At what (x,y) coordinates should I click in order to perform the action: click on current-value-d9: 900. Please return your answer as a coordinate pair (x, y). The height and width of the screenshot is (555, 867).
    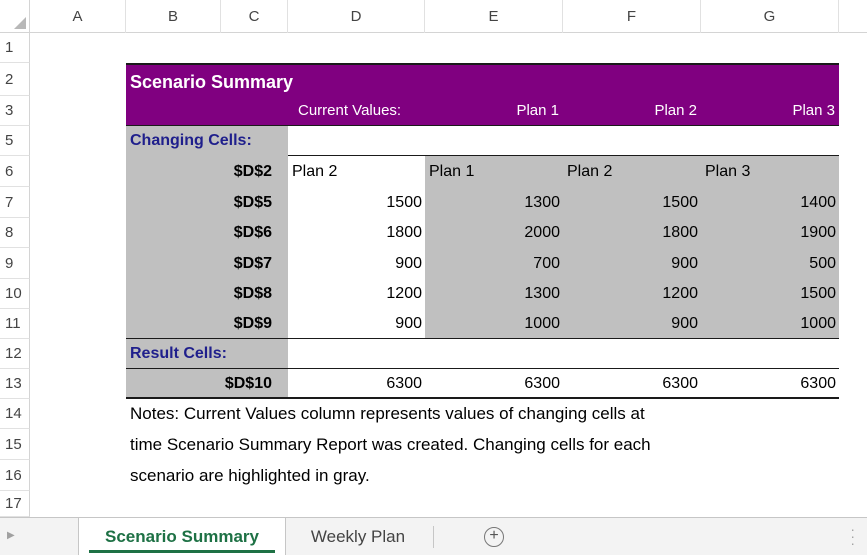
    Looking at the image, I should click on (356, 324).